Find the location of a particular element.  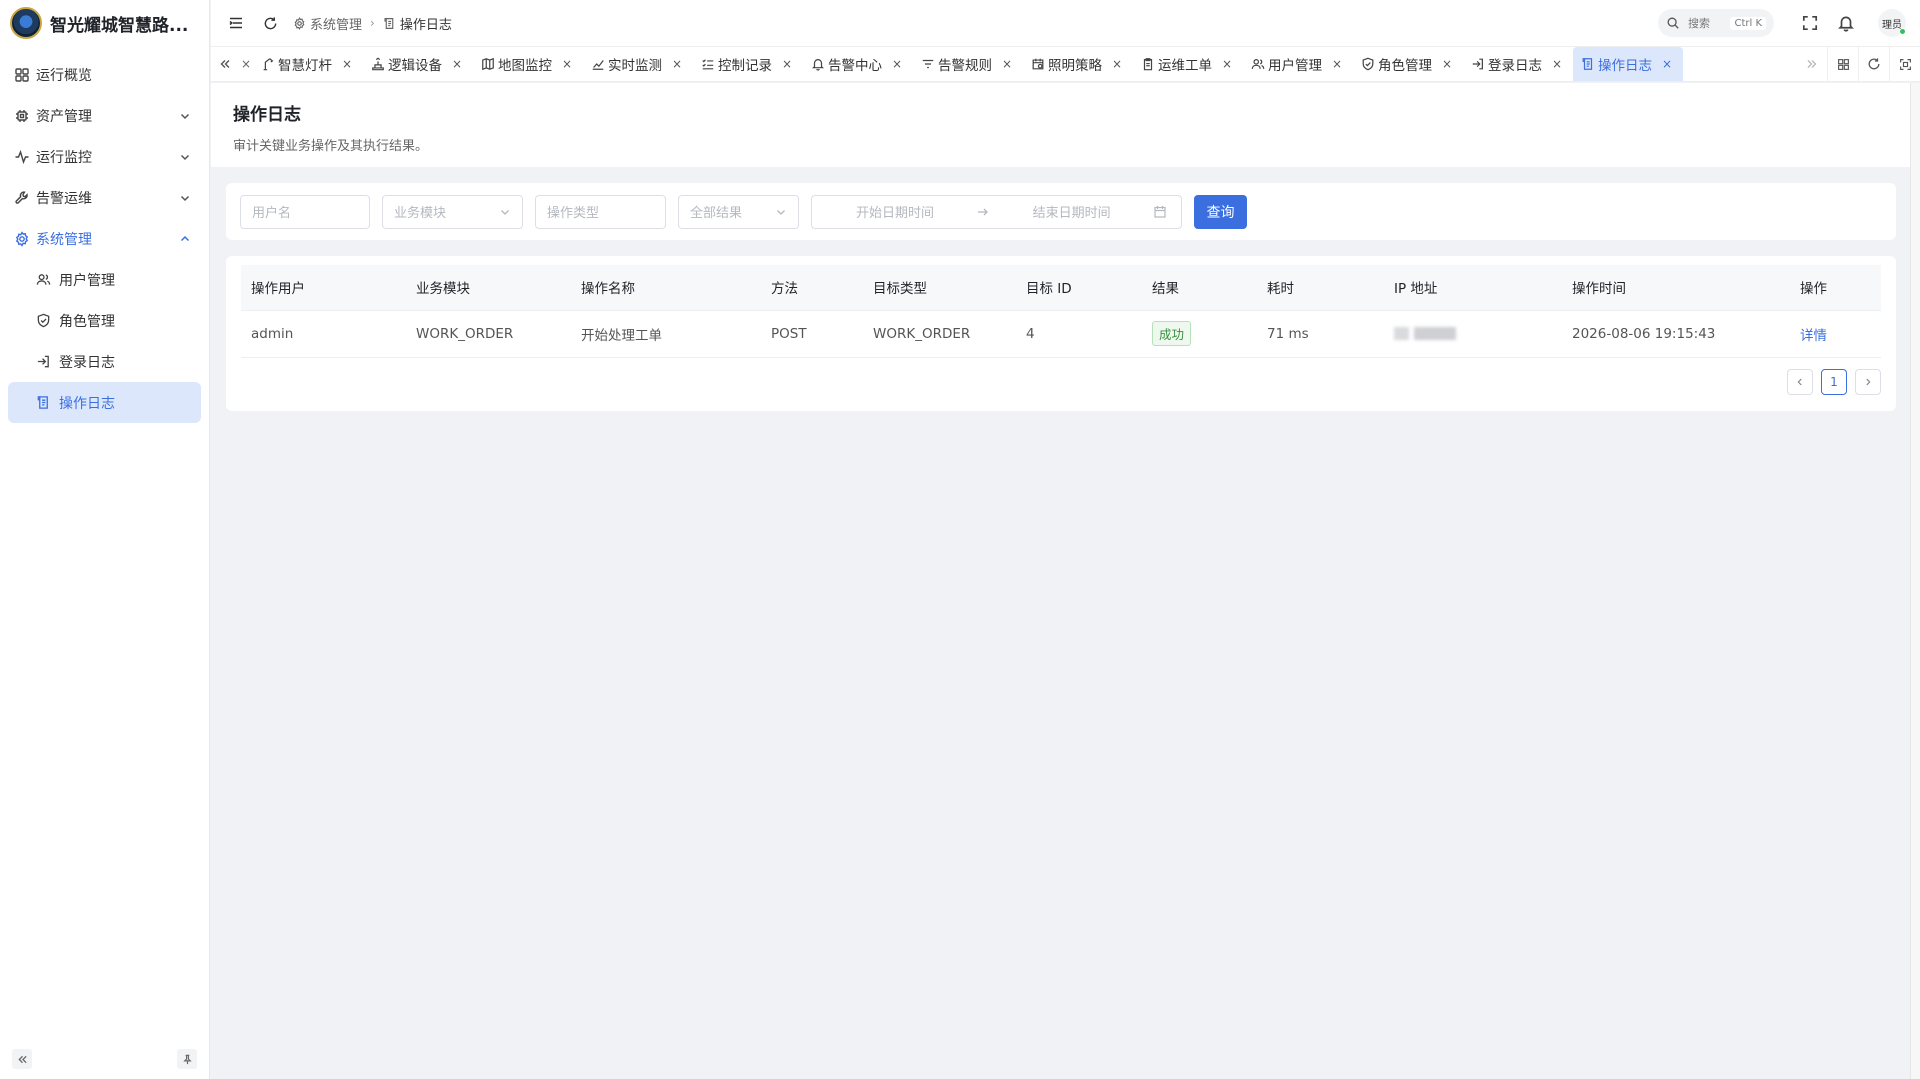

collapse-sidebar-button is located at coordinates (22, 1059).